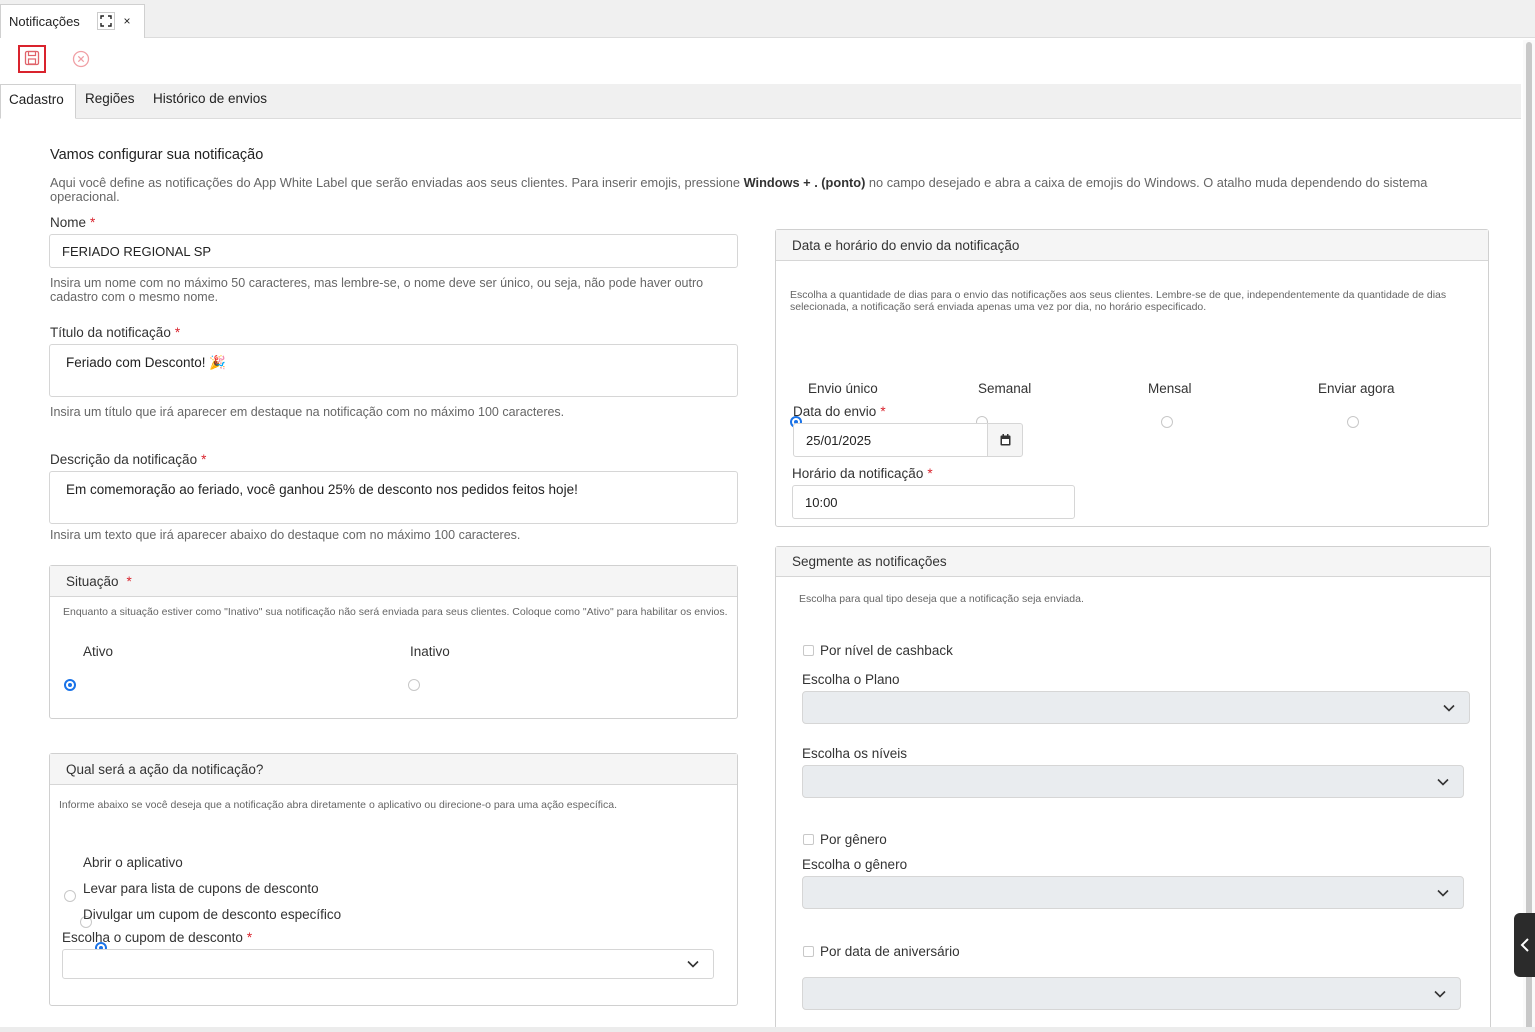  Describe the element at coordinates (853, 839) in the screenshot. I see `gender-checkbox-label: Por gênero` at that location.